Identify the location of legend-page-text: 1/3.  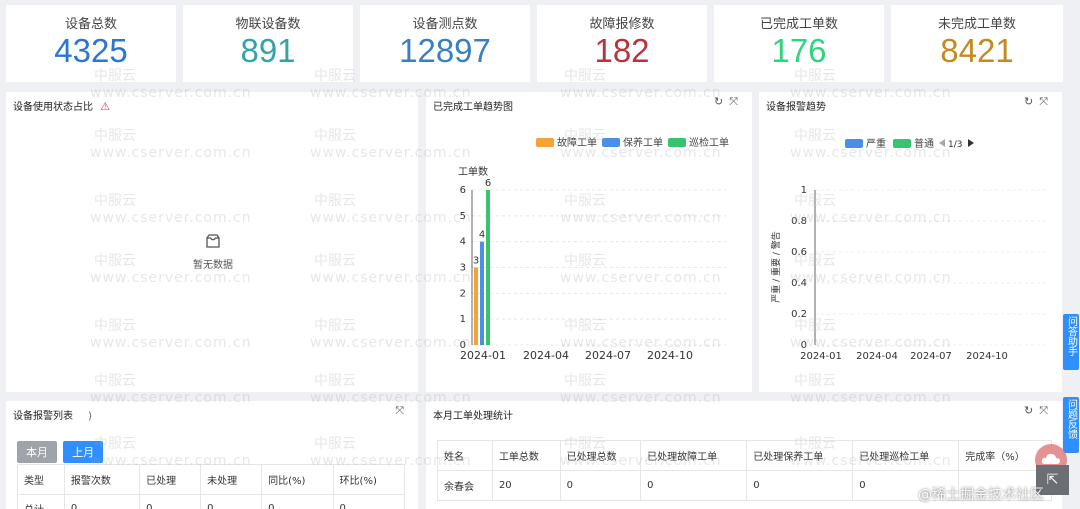
(955, 145).